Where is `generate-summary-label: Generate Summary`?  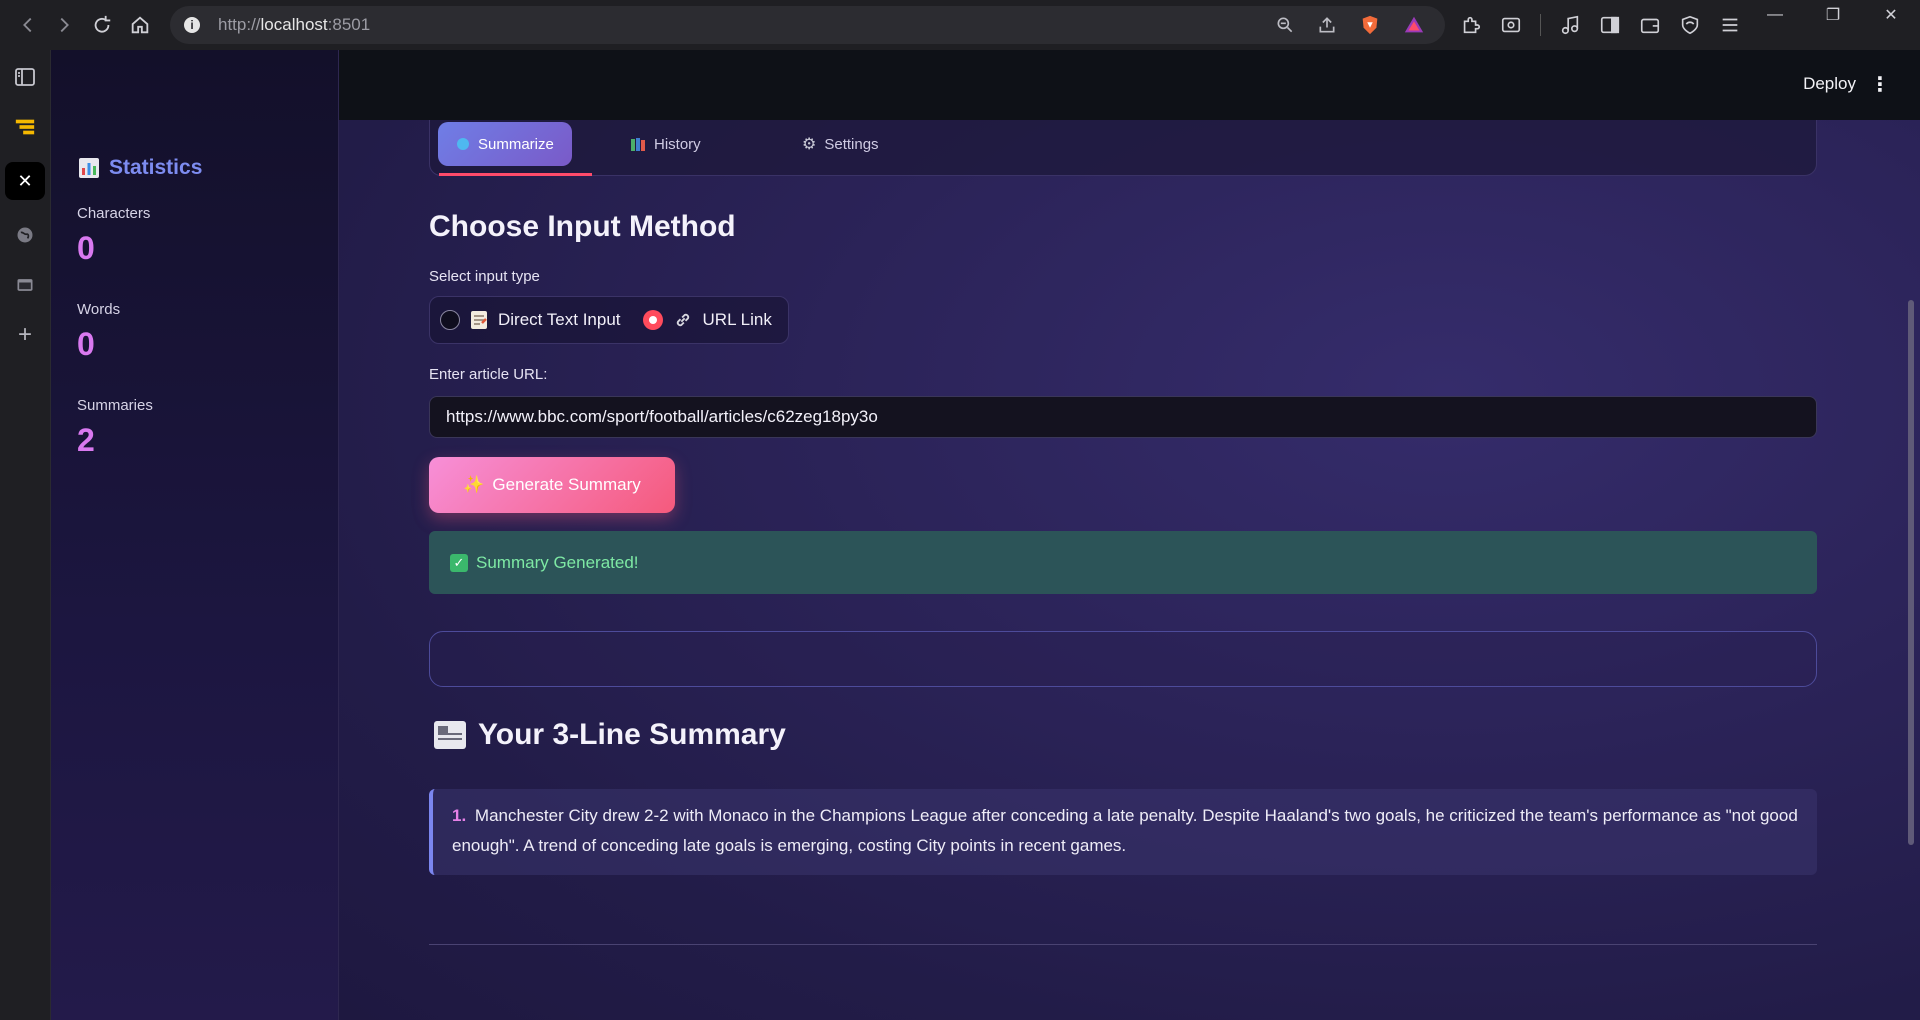
generate-summary-label: Generate Summary is located at coordinates (566, 484).